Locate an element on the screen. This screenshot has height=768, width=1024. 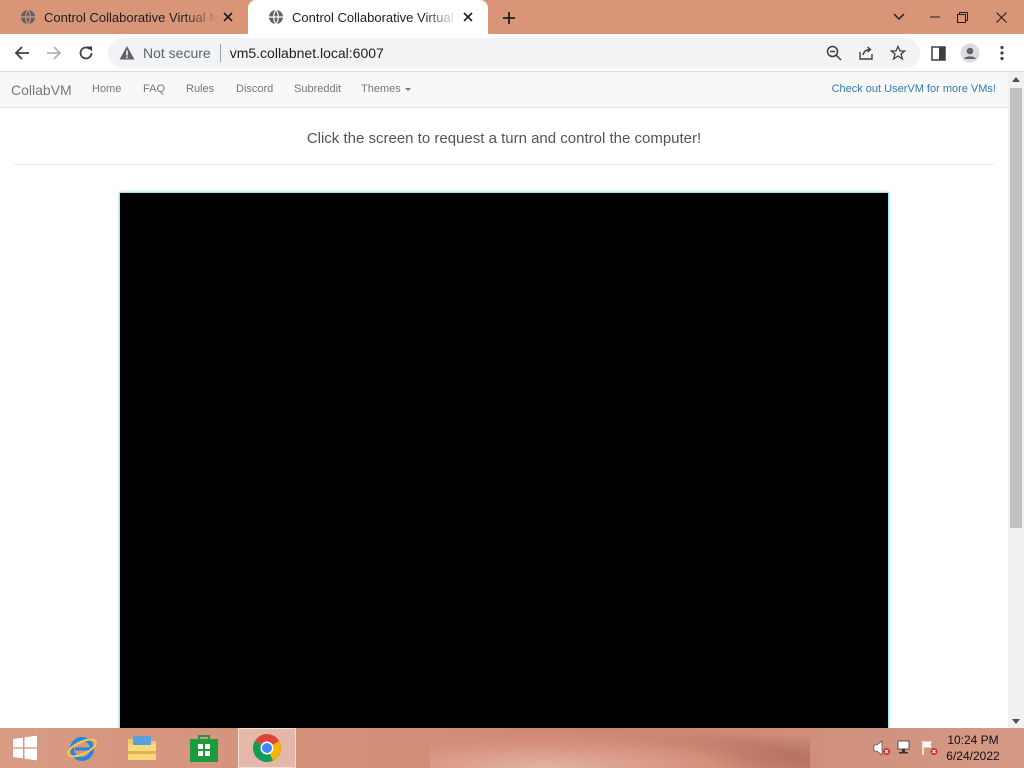
taskbar-internet-explorer is located at coordinates (82, 748).